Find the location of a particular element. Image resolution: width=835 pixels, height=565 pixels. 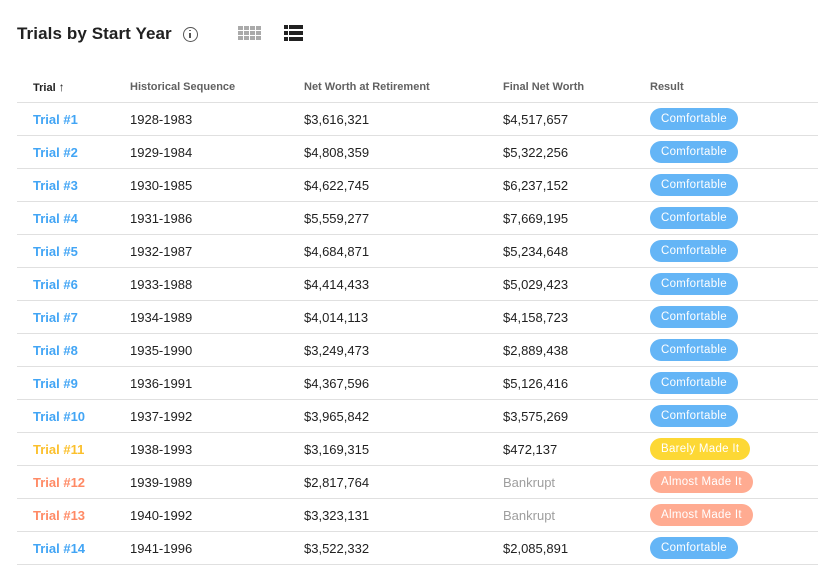

page-title: Trials by Start Year is located at coordinates (94, 33).